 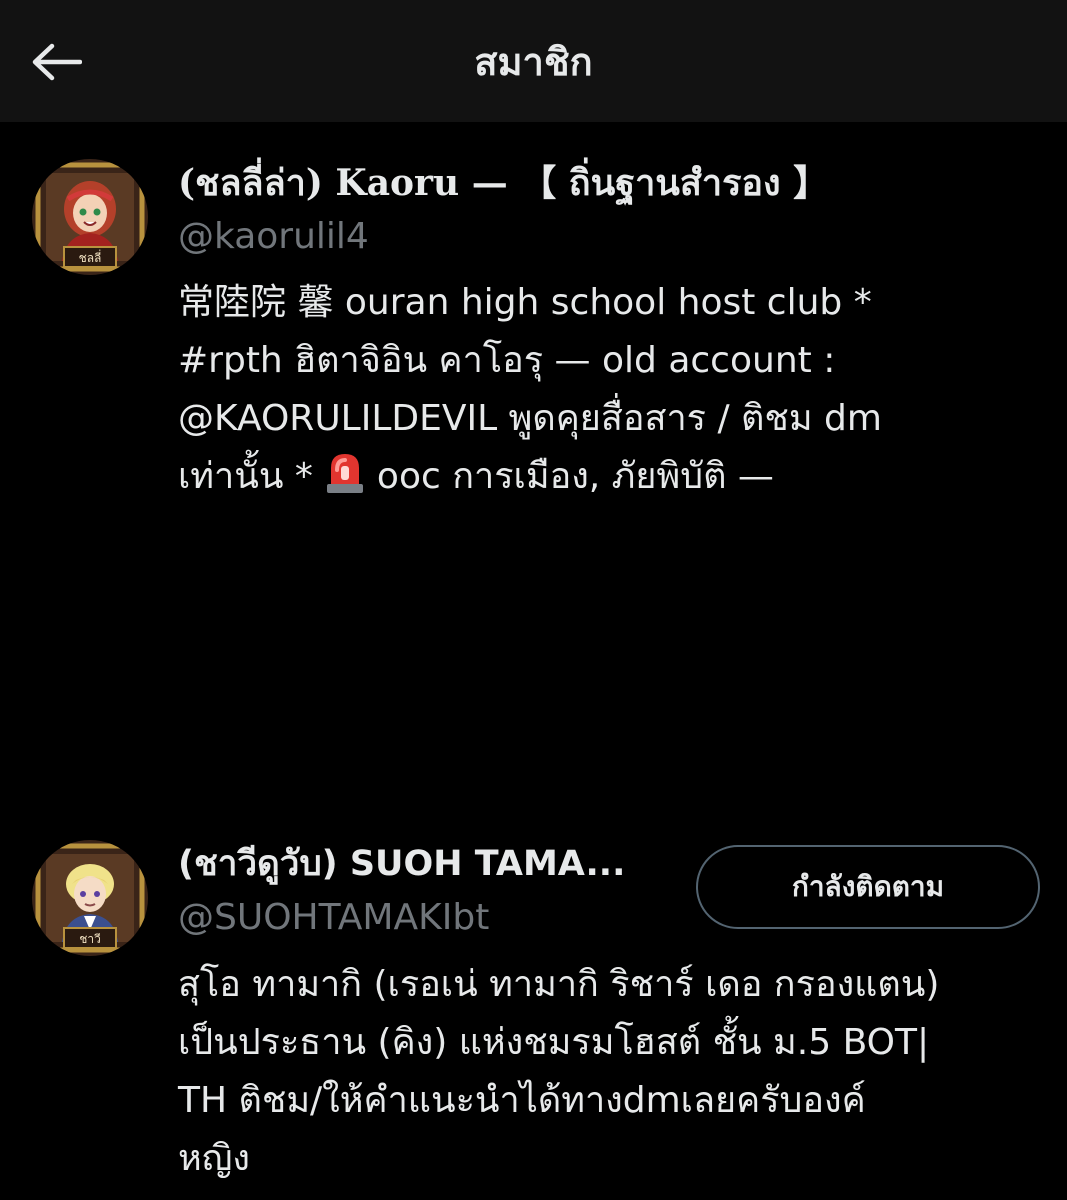 What do you see at coordinates (90, 257) in the screenshot?
I see `avatar-caption: ชลลี่` at bounding box center [90, 257].